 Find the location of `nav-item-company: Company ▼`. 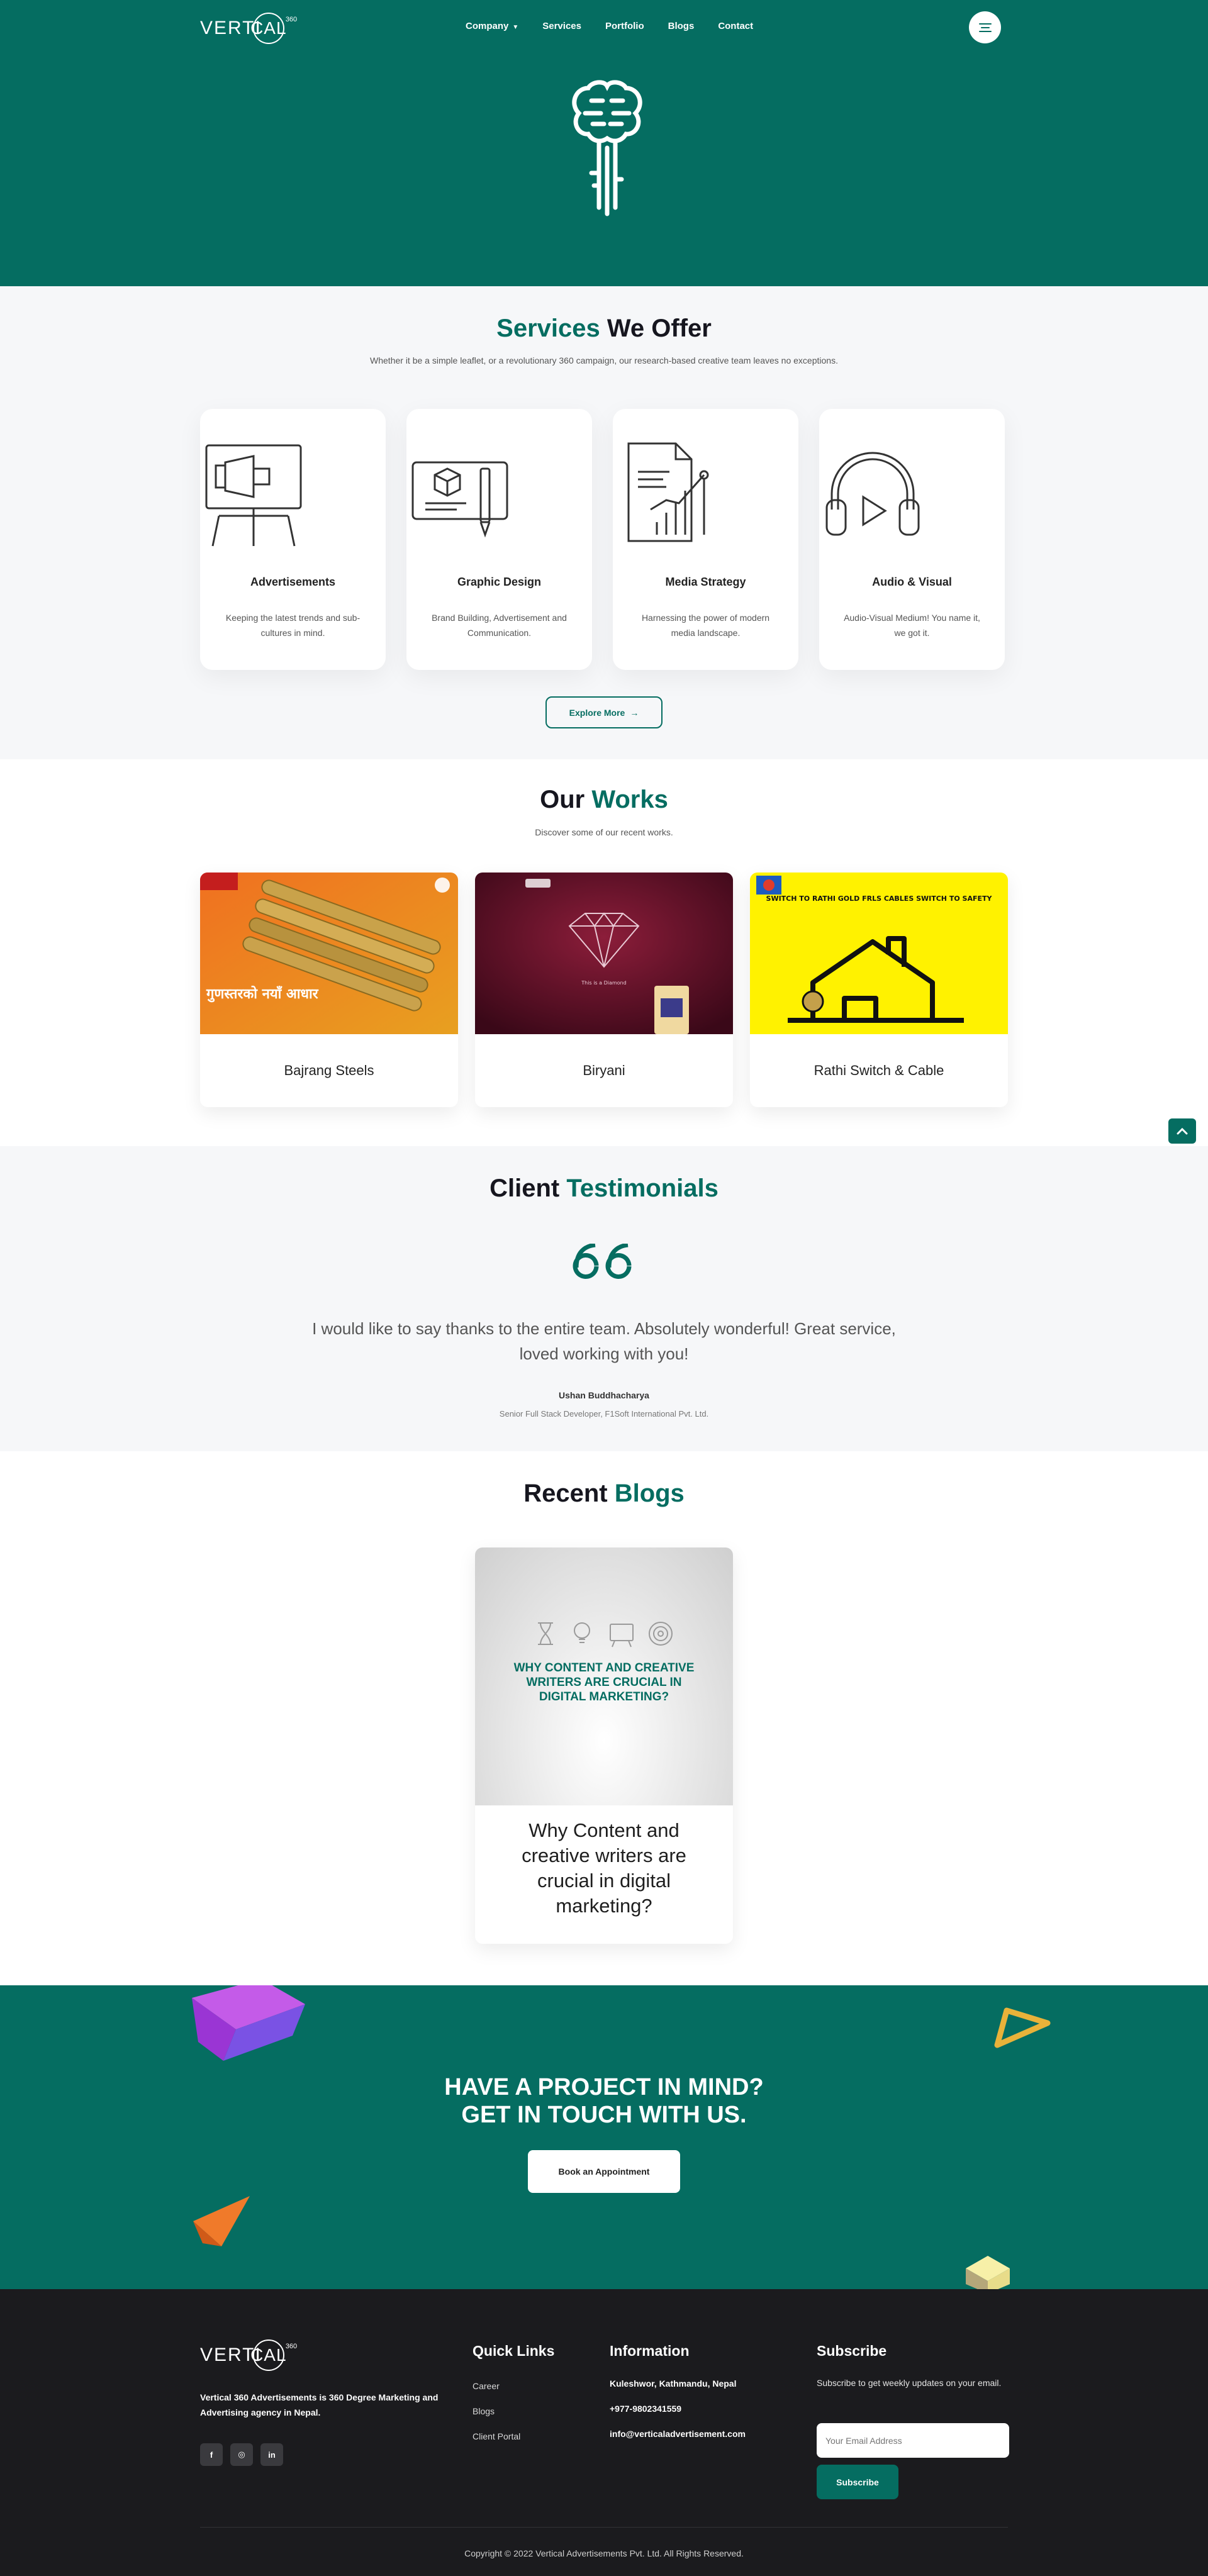

nav-item-company: Company ▼ is located at coordinates (492, 26).